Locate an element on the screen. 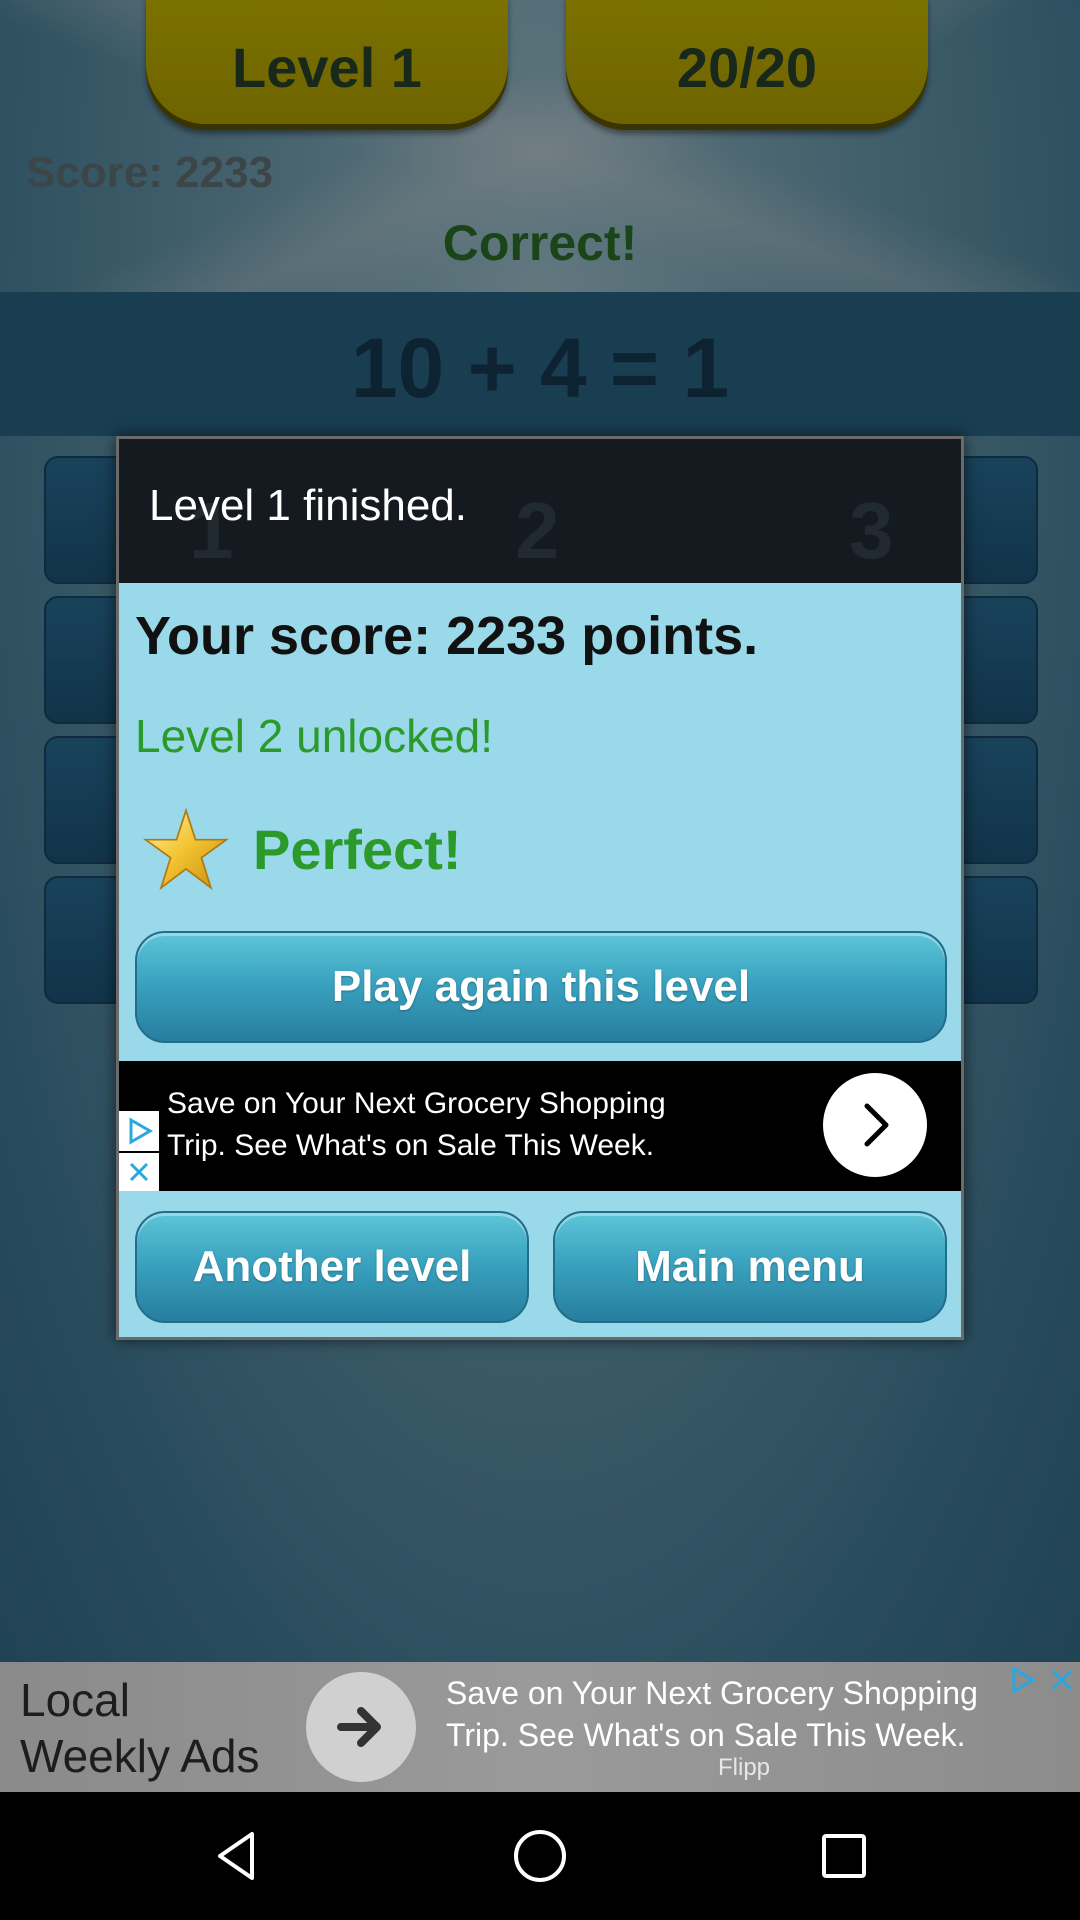 This screenshot has width=1080, height=1920. recents-icon is located at coordinates (844, 1856).